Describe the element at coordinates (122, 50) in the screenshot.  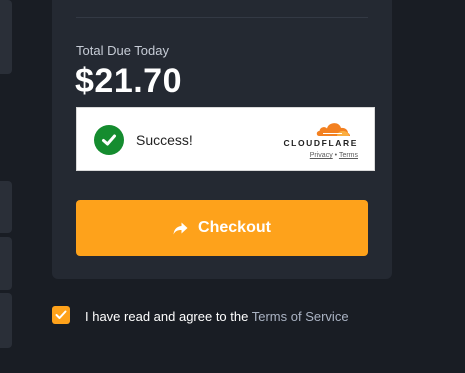
I see `total-due-label: Total Due Today` at that location.